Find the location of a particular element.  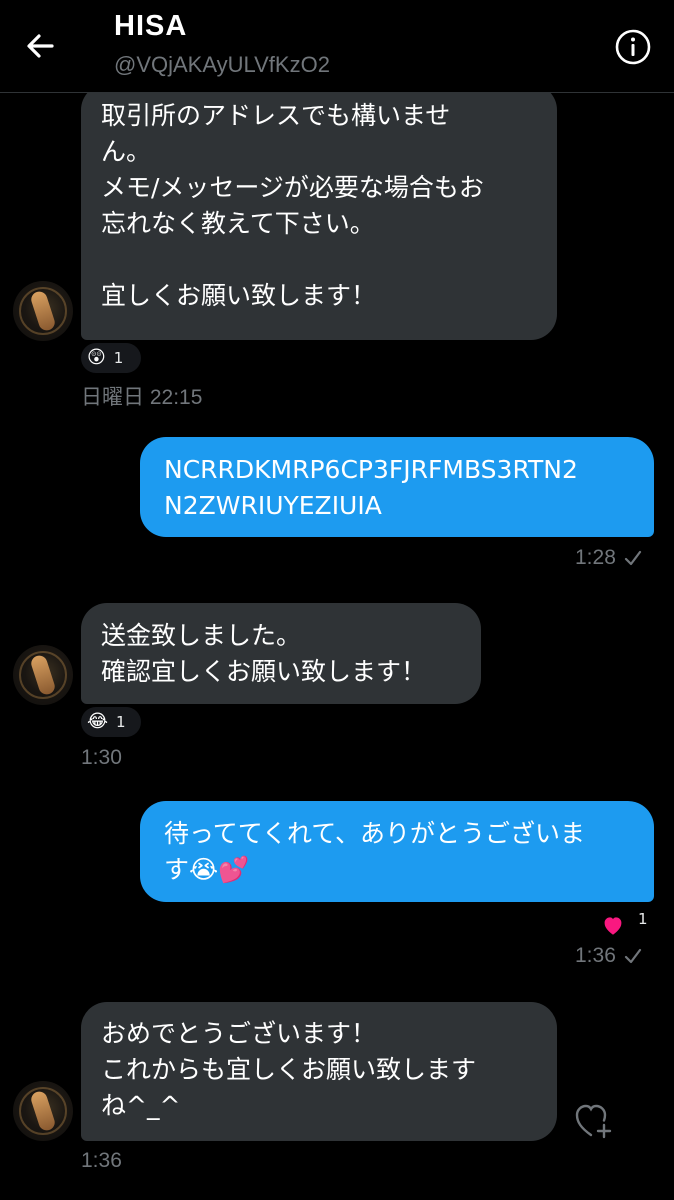

message-line: おめでとうございます！ is located at coordinates (239, 1033).